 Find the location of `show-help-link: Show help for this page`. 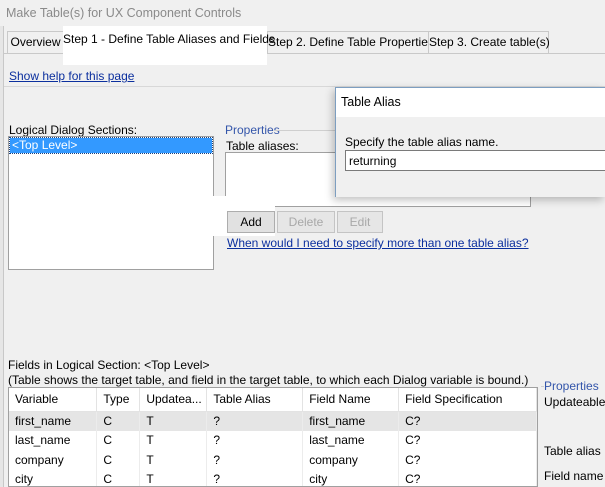

show-help-link: Show help for this page is located at coordinates (71, 76).